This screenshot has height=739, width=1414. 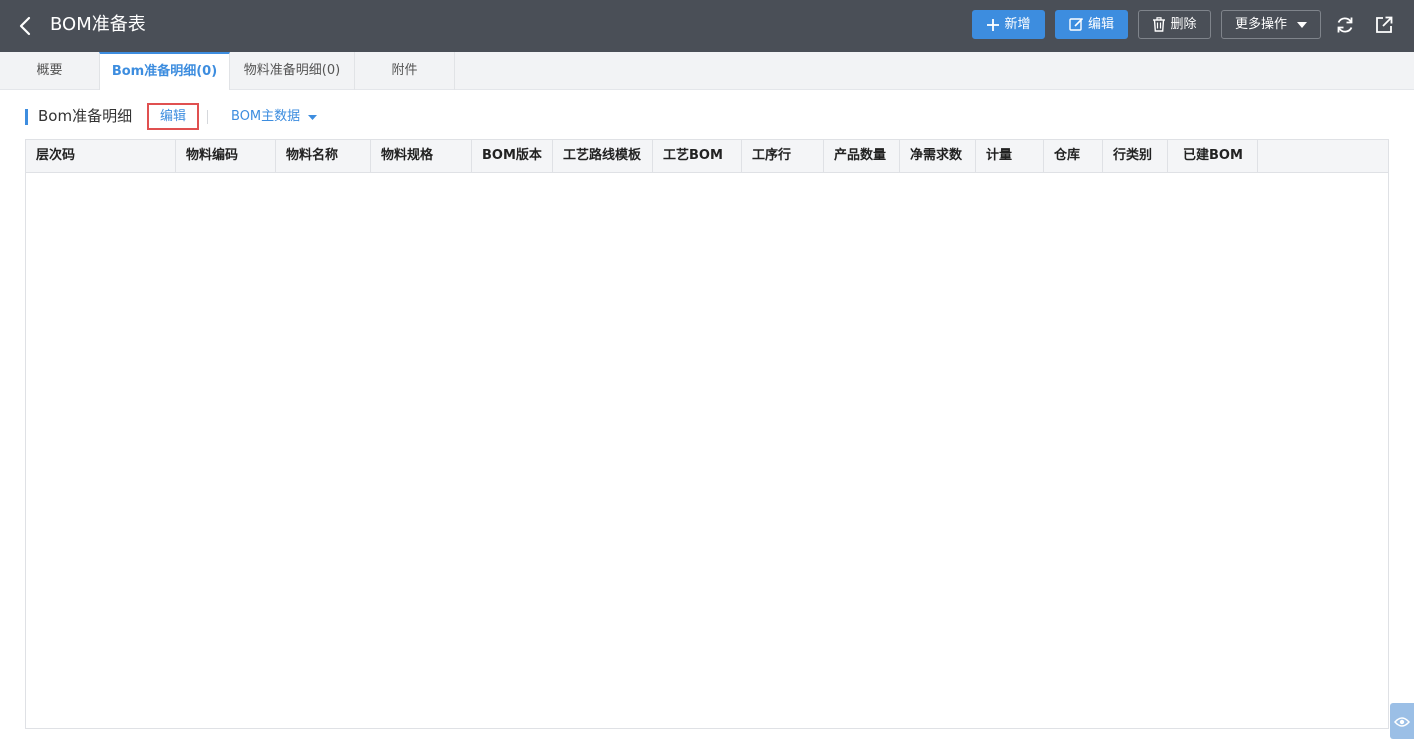 I want to click on column-header-route-template: 工艺路线模板, so click(x=603, y=156).